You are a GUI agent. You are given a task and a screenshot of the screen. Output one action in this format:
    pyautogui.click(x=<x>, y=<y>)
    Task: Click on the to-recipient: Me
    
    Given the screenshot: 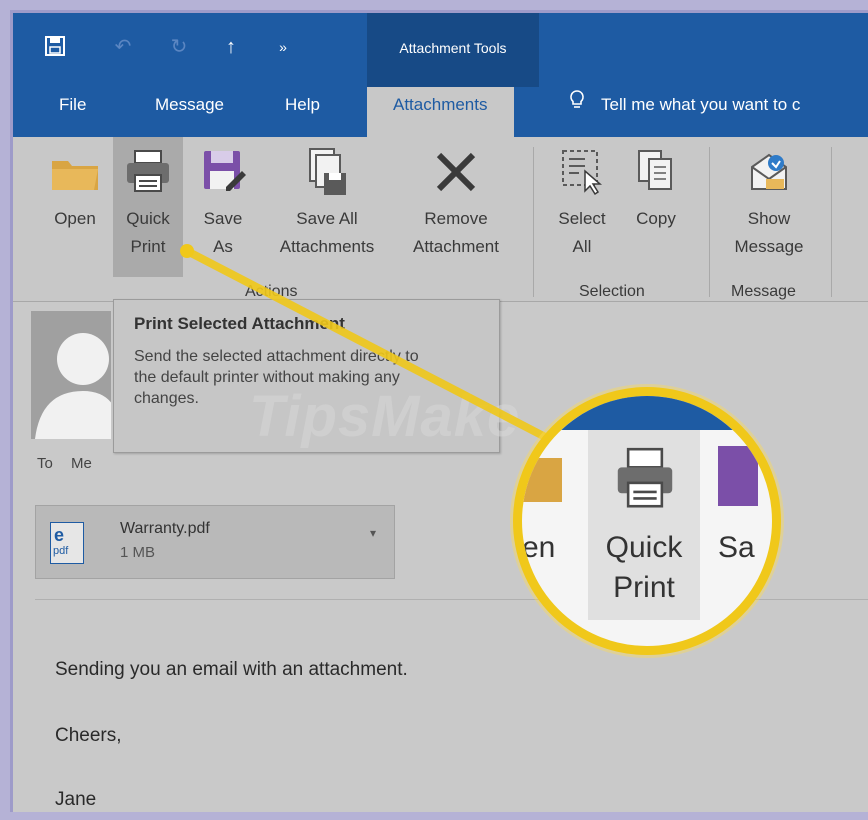 What is the action you would take?
    pyautogui.click(x=81, y=463)
    